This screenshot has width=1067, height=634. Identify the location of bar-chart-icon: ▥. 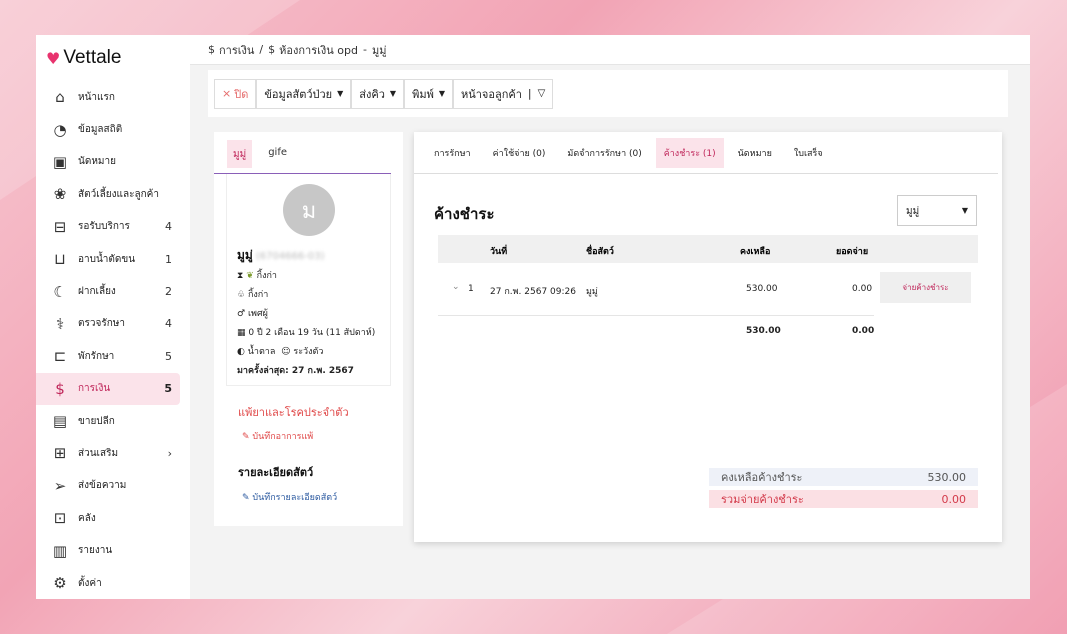
(60, 550).